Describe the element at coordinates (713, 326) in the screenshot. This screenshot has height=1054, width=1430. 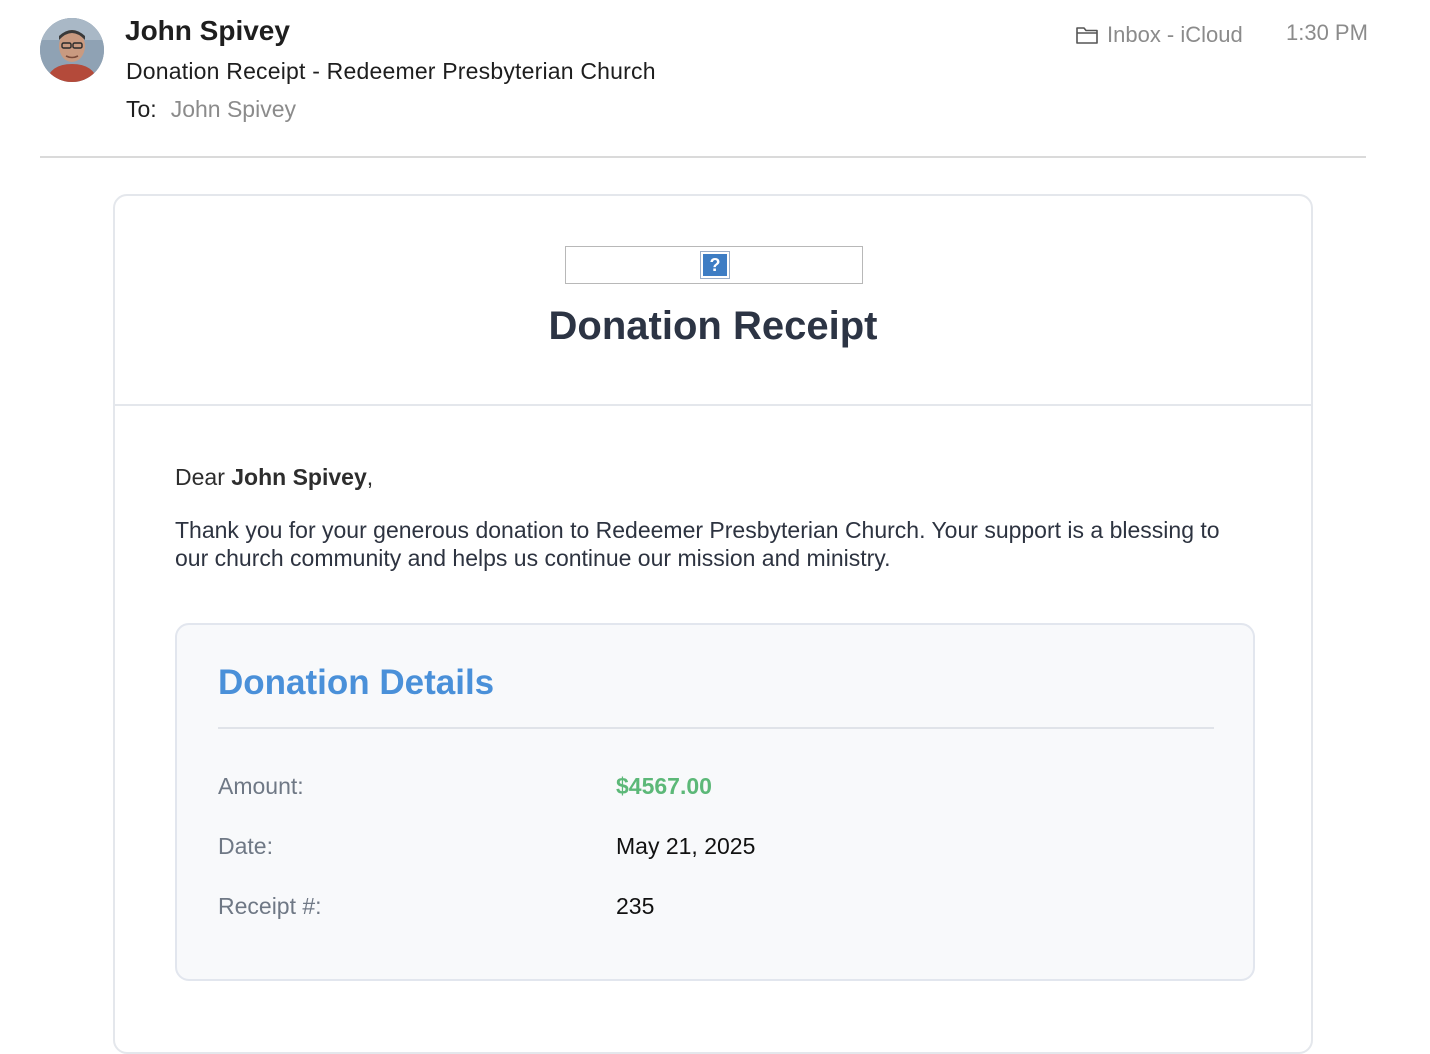
I see `receipt-title: Donation Receipt` at that location.